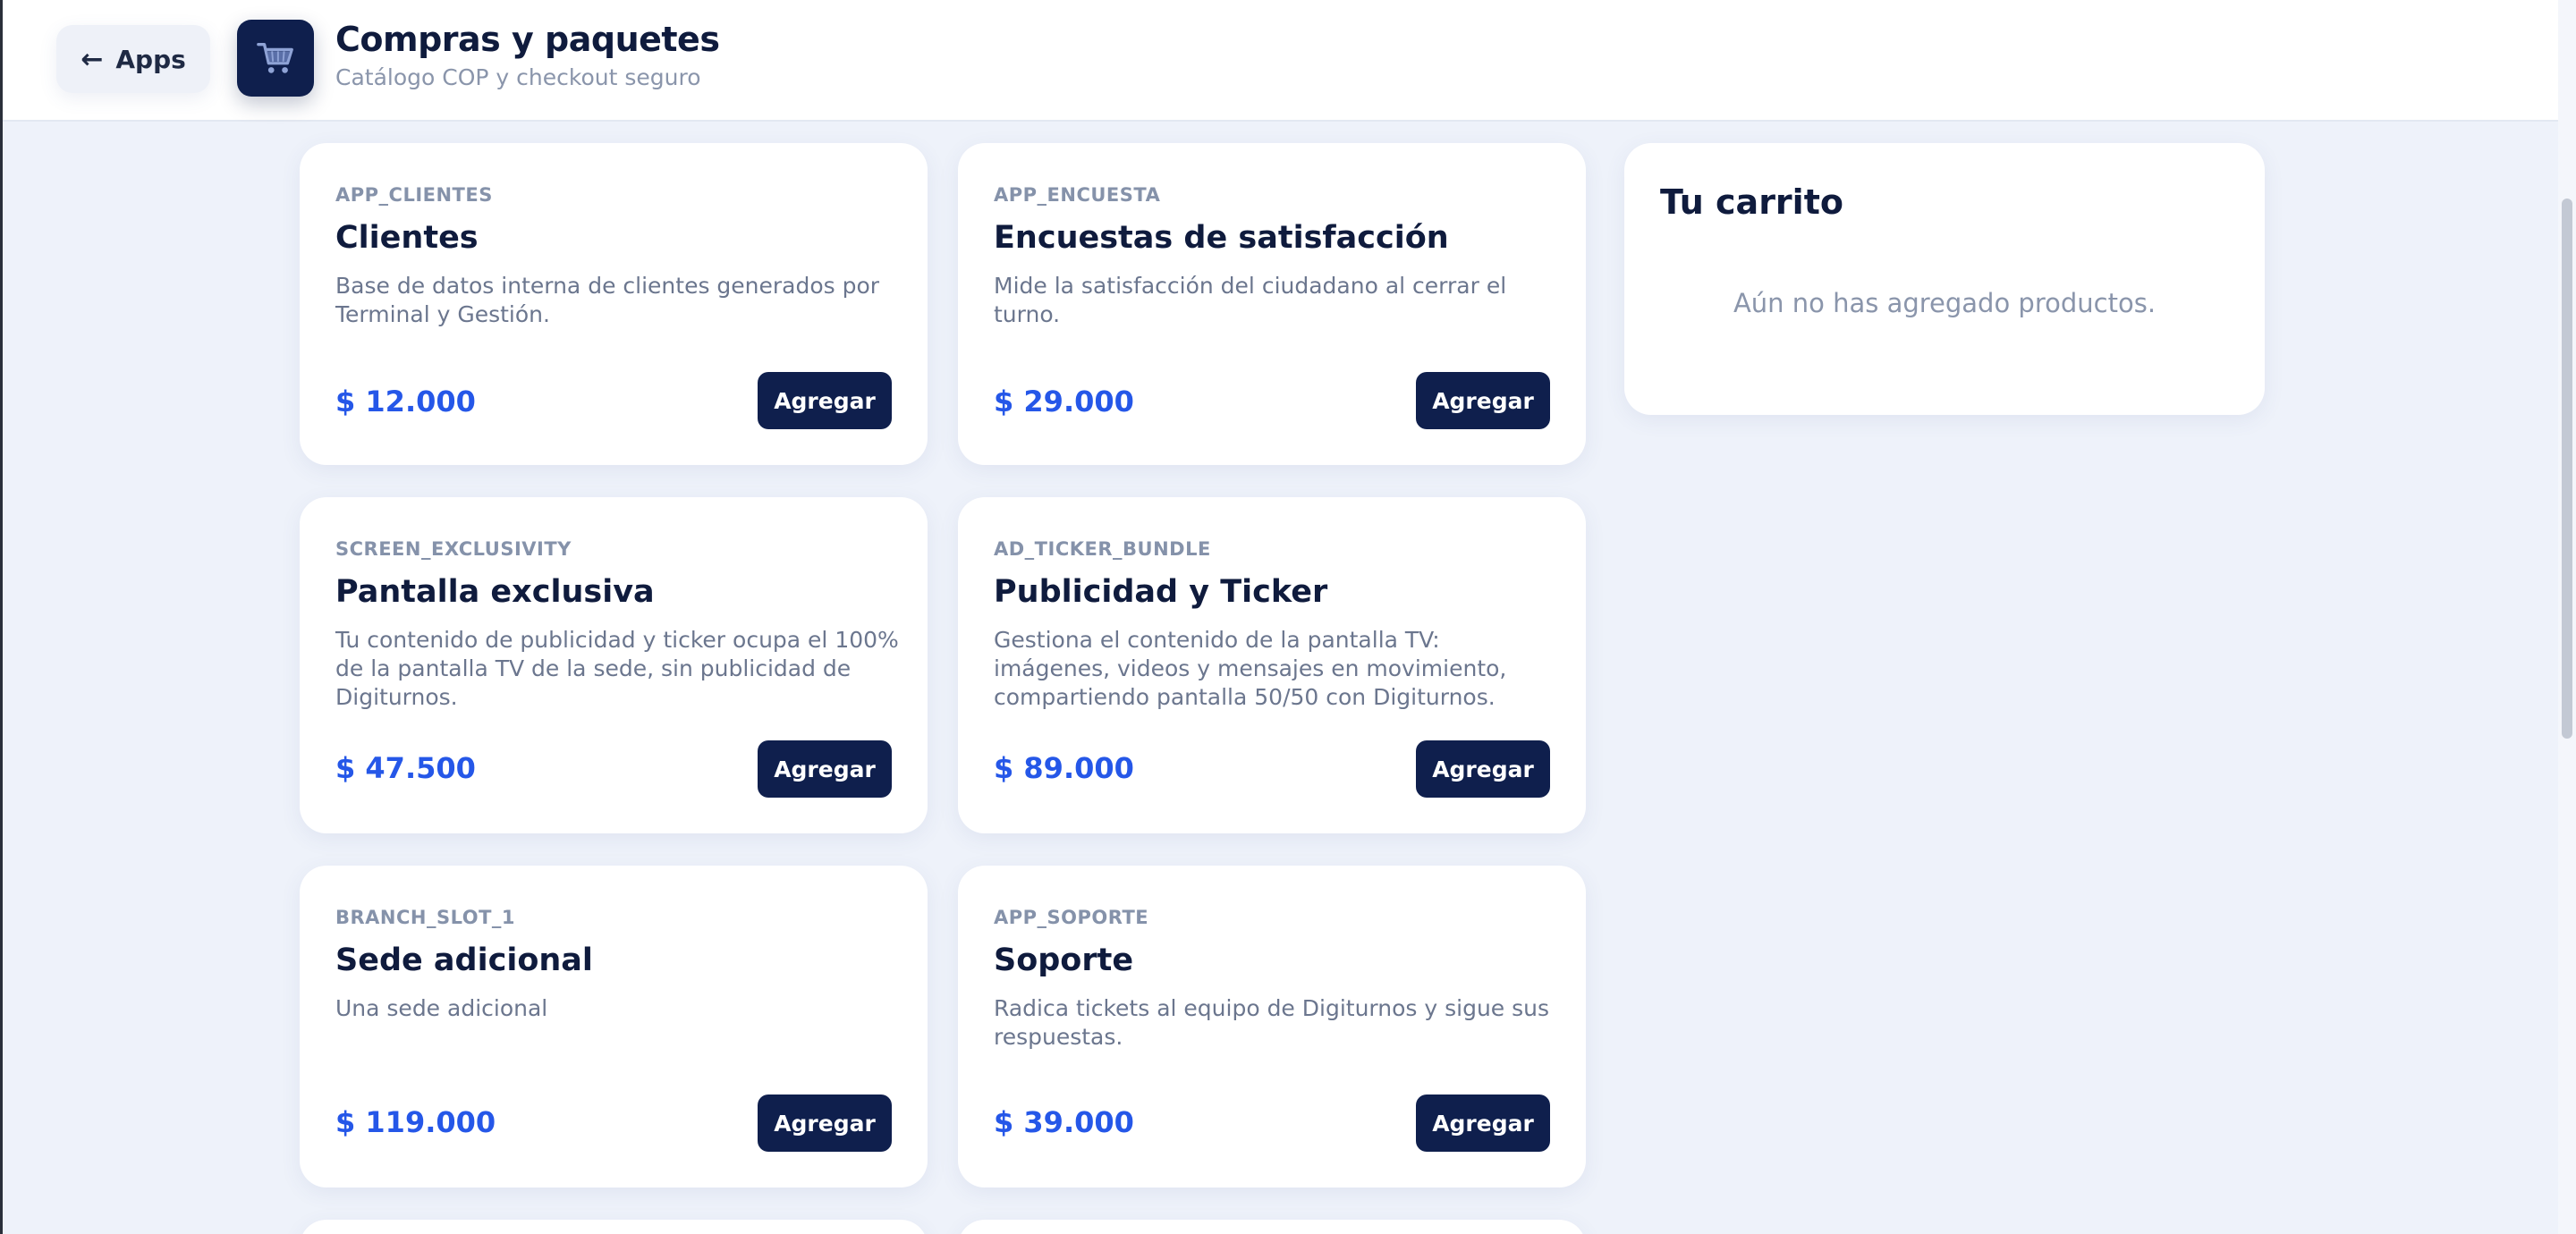 Image resolution: width=2576 pixels, height=1234 pixels. Describe the element at coordinates (1221, 238) in the screenshot. I see `product-name: Encuestas de satisfacción` at that location.